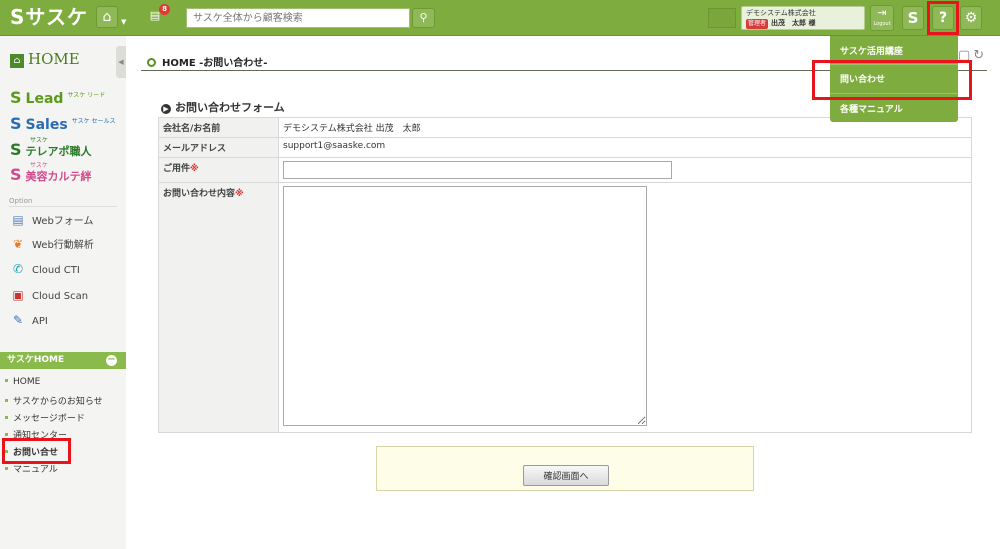 The height and width of the screenshot is (549, 1000). What do you see at coordinates (51, 219) in the screenshot?
I see `option-webform: ▤ Webフォーム` at bounding box center [51, 219].